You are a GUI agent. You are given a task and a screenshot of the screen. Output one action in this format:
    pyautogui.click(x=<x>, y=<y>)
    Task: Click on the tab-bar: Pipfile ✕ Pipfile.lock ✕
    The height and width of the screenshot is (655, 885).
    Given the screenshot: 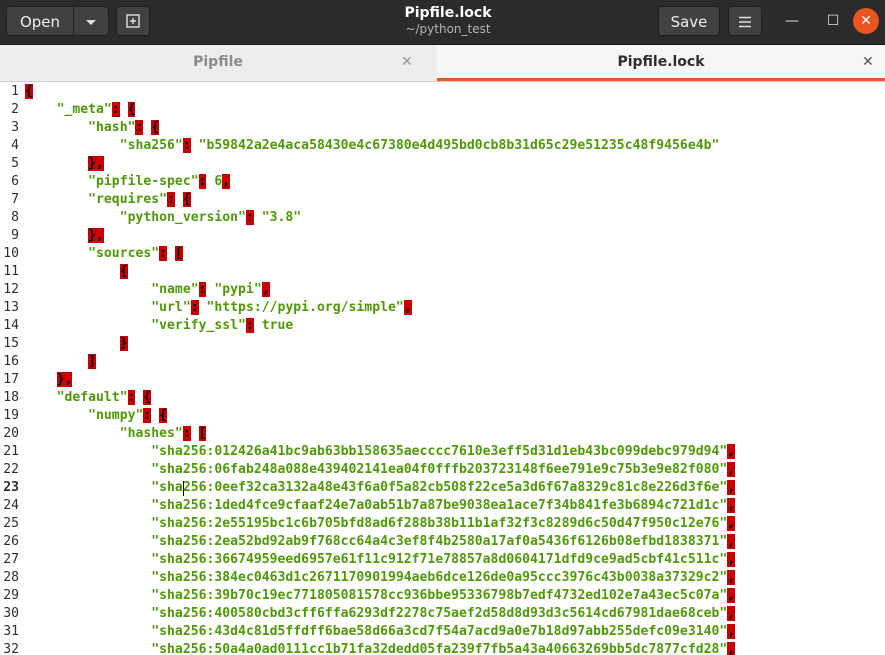 What is the action you would take?
    pyautogui.click(x=442, y=63)
    